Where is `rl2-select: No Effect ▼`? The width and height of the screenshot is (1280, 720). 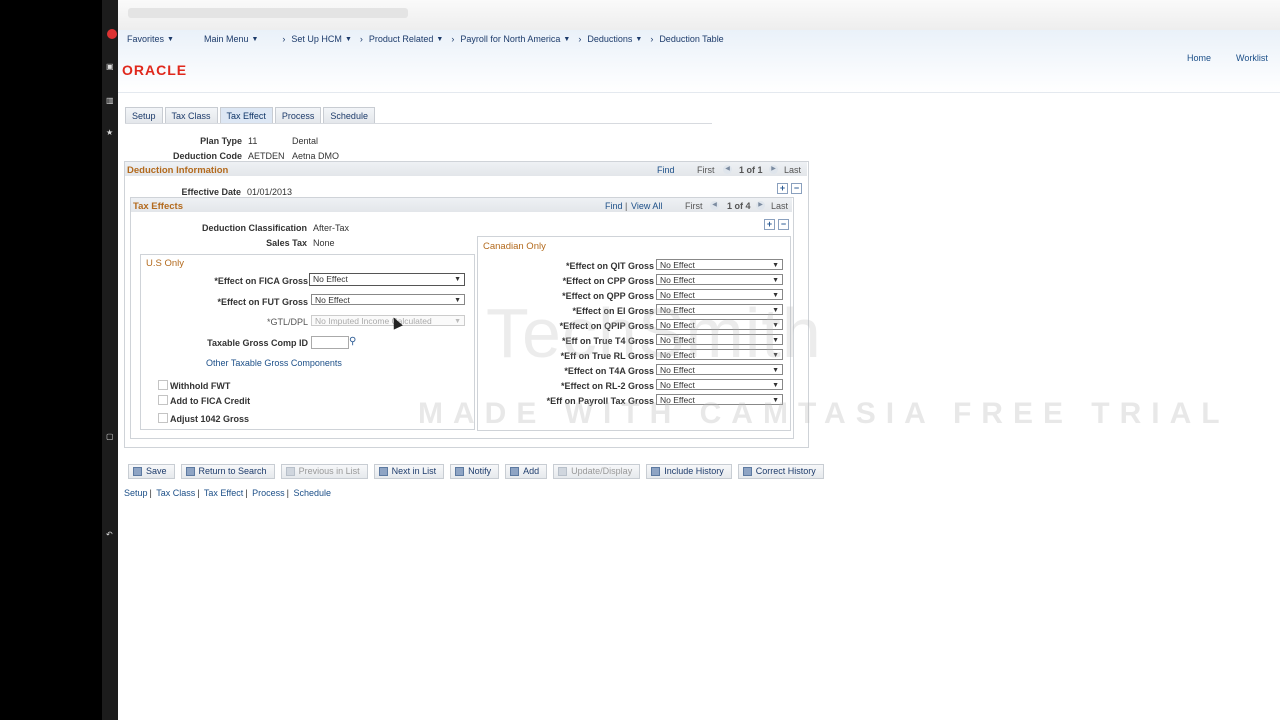 rl2-select: No Effect ▼ is located at coordinates (719, 384).